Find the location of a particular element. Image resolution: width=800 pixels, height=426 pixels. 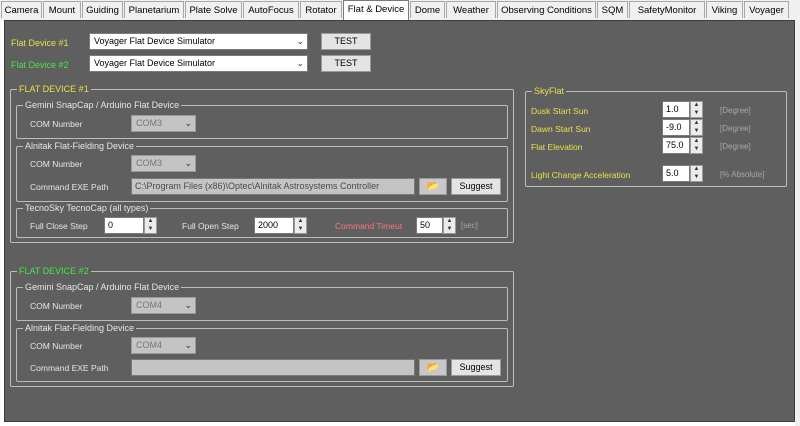

full-open-step-input: 2000 is located at coordinates (274, 225).